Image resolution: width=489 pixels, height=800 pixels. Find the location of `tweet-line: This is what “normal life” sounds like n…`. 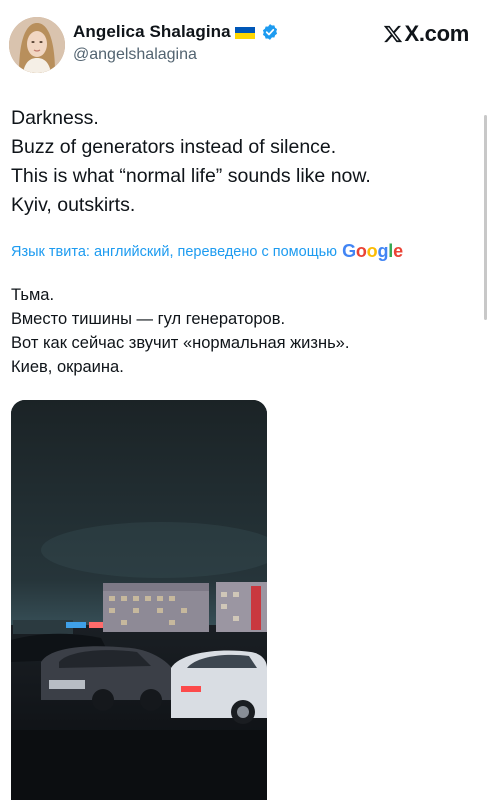

tweet-line: This is what “normal life” sounds like n… is located at coordinates (191, 176).